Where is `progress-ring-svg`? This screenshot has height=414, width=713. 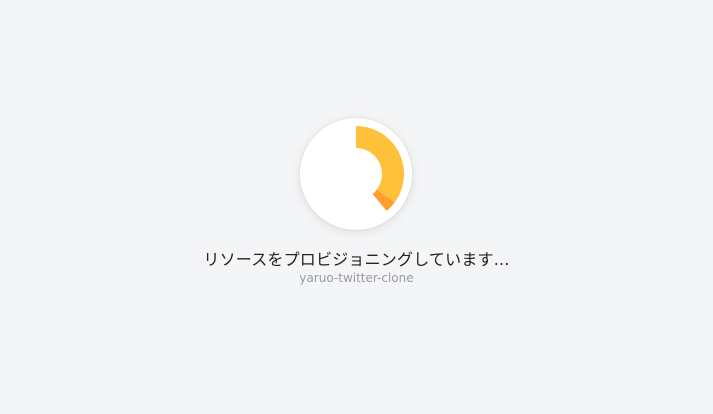
progress-ring-svg is located at coordinates (380, 168).